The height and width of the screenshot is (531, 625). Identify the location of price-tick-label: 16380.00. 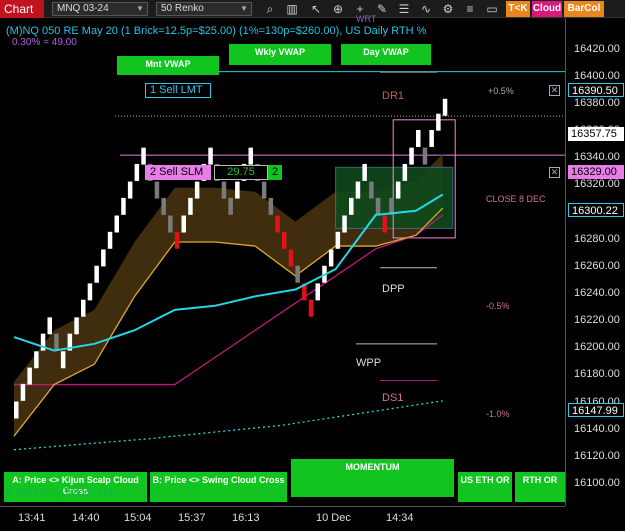
(597, 102).